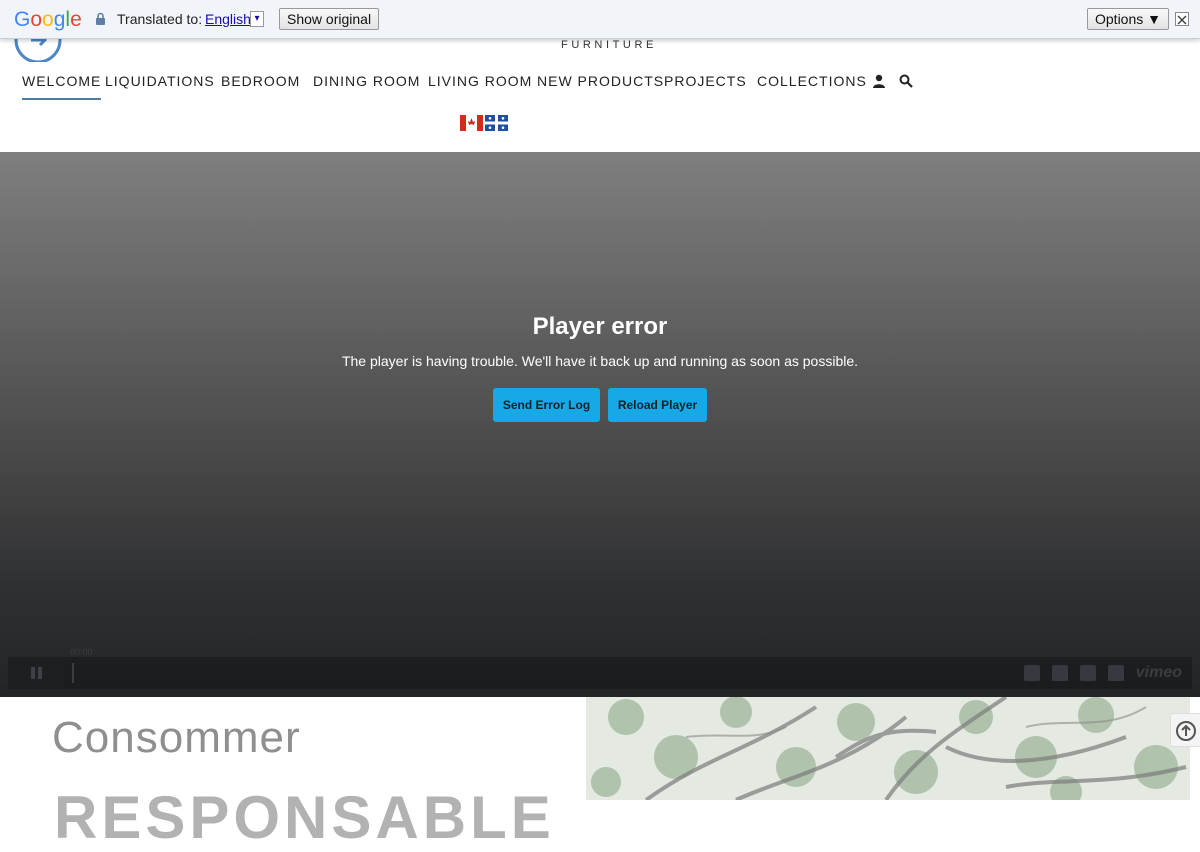 The image size is (1200, 852). Describe the element at coordinates (160, 81) in the screenshot. I see `nav-liquidations: LIQUIDATIONS` at that location.